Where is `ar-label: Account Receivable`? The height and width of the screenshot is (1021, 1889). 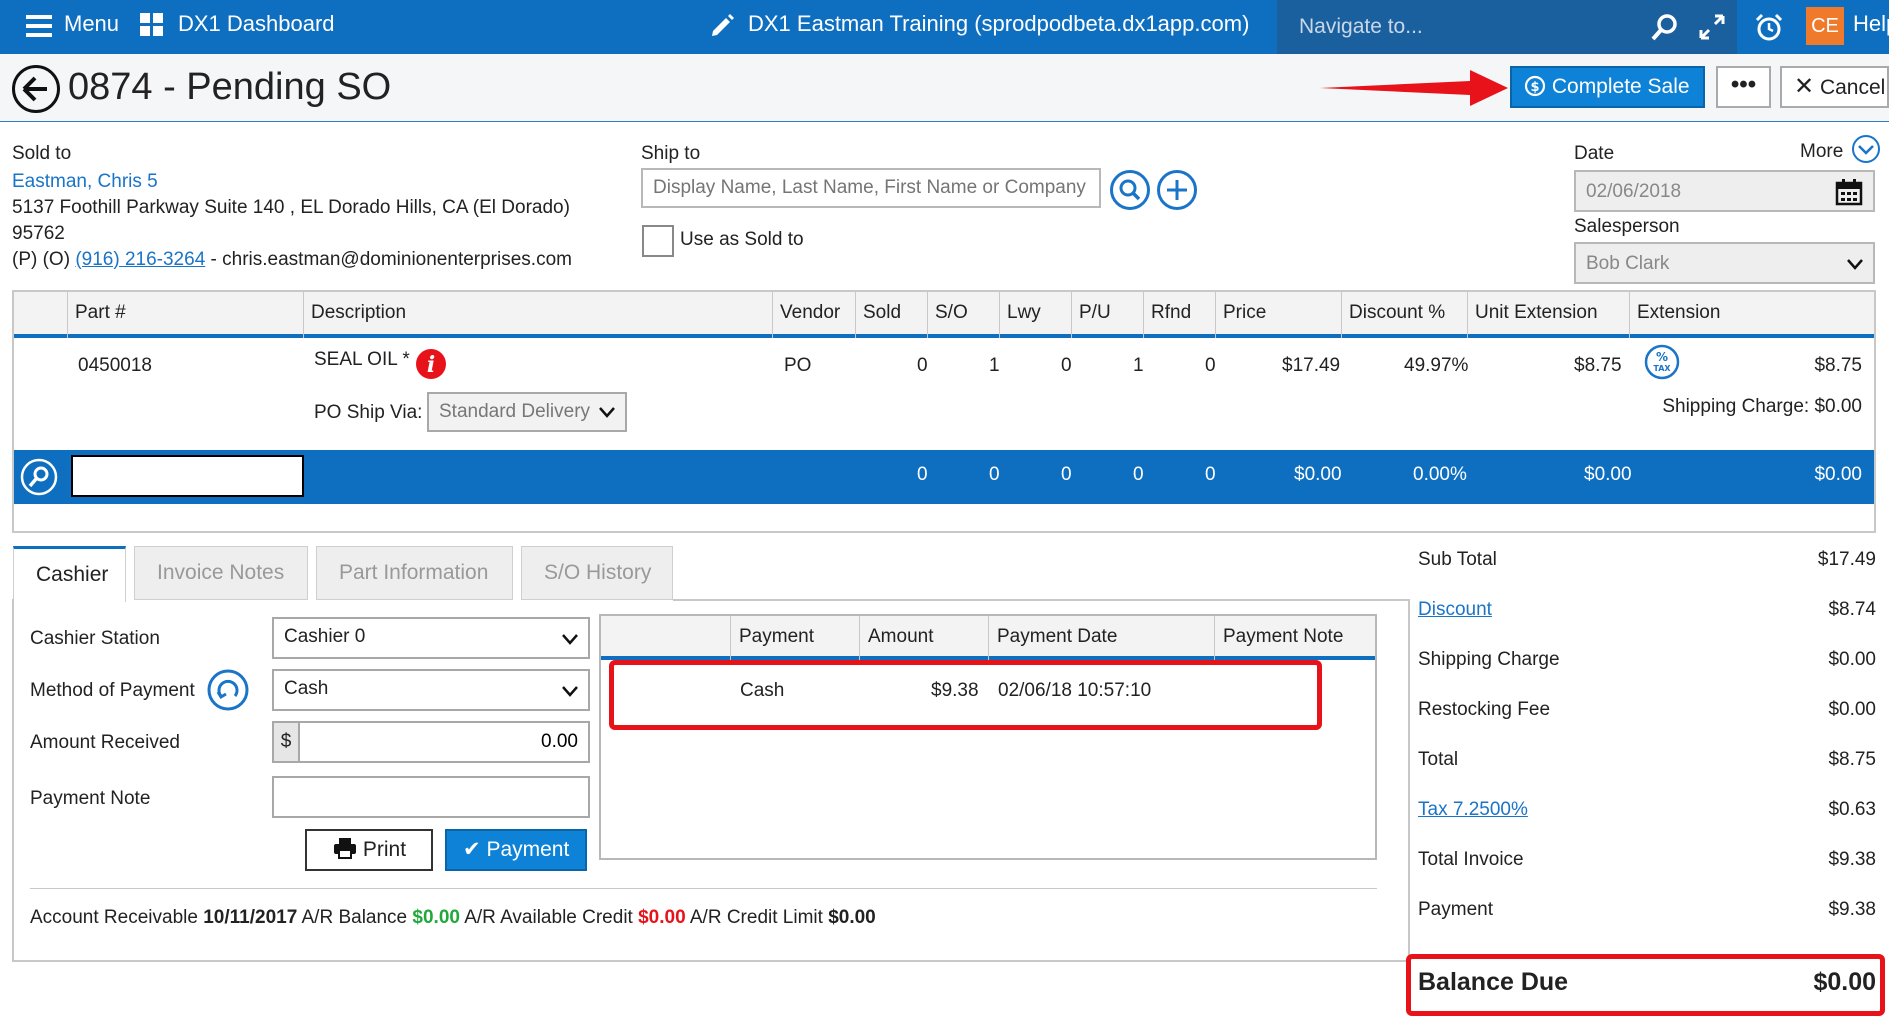
ar-label: Account Receivable is located at coordinates (114, 917).